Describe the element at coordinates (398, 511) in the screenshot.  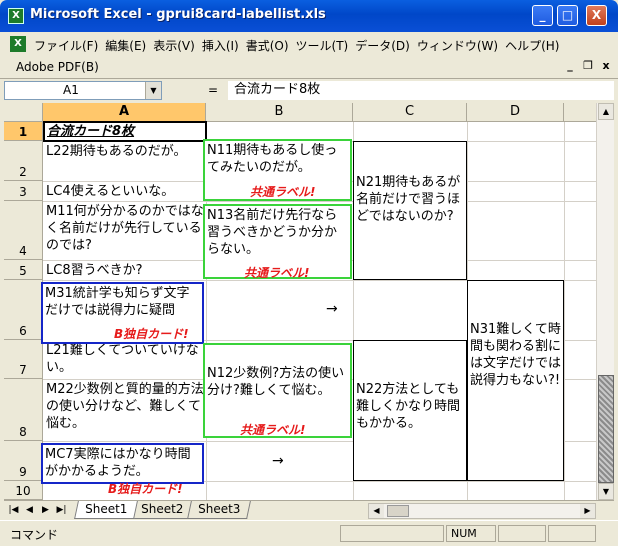
I see `horizontal-scroll-thumb` at that location.